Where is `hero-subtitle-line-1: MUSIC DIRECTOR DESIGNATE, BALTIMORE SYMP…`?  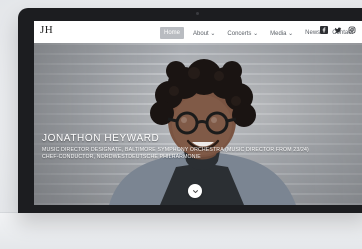 hero-subtitle-line-1: MUSIC DIRECTOR DESIGNATE, BALTIMORE SYMP… is located at coordinates (175, 150).